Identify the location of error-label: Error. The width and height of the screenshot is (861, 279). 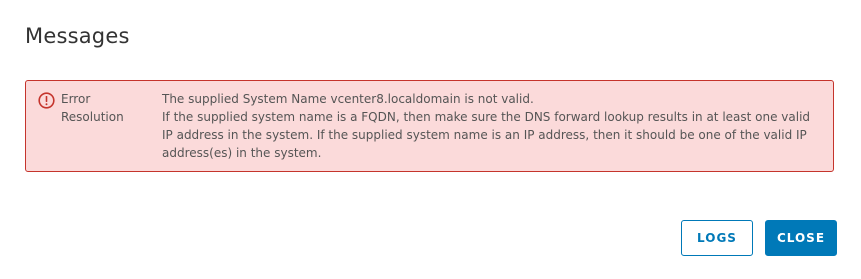
(76, 99).